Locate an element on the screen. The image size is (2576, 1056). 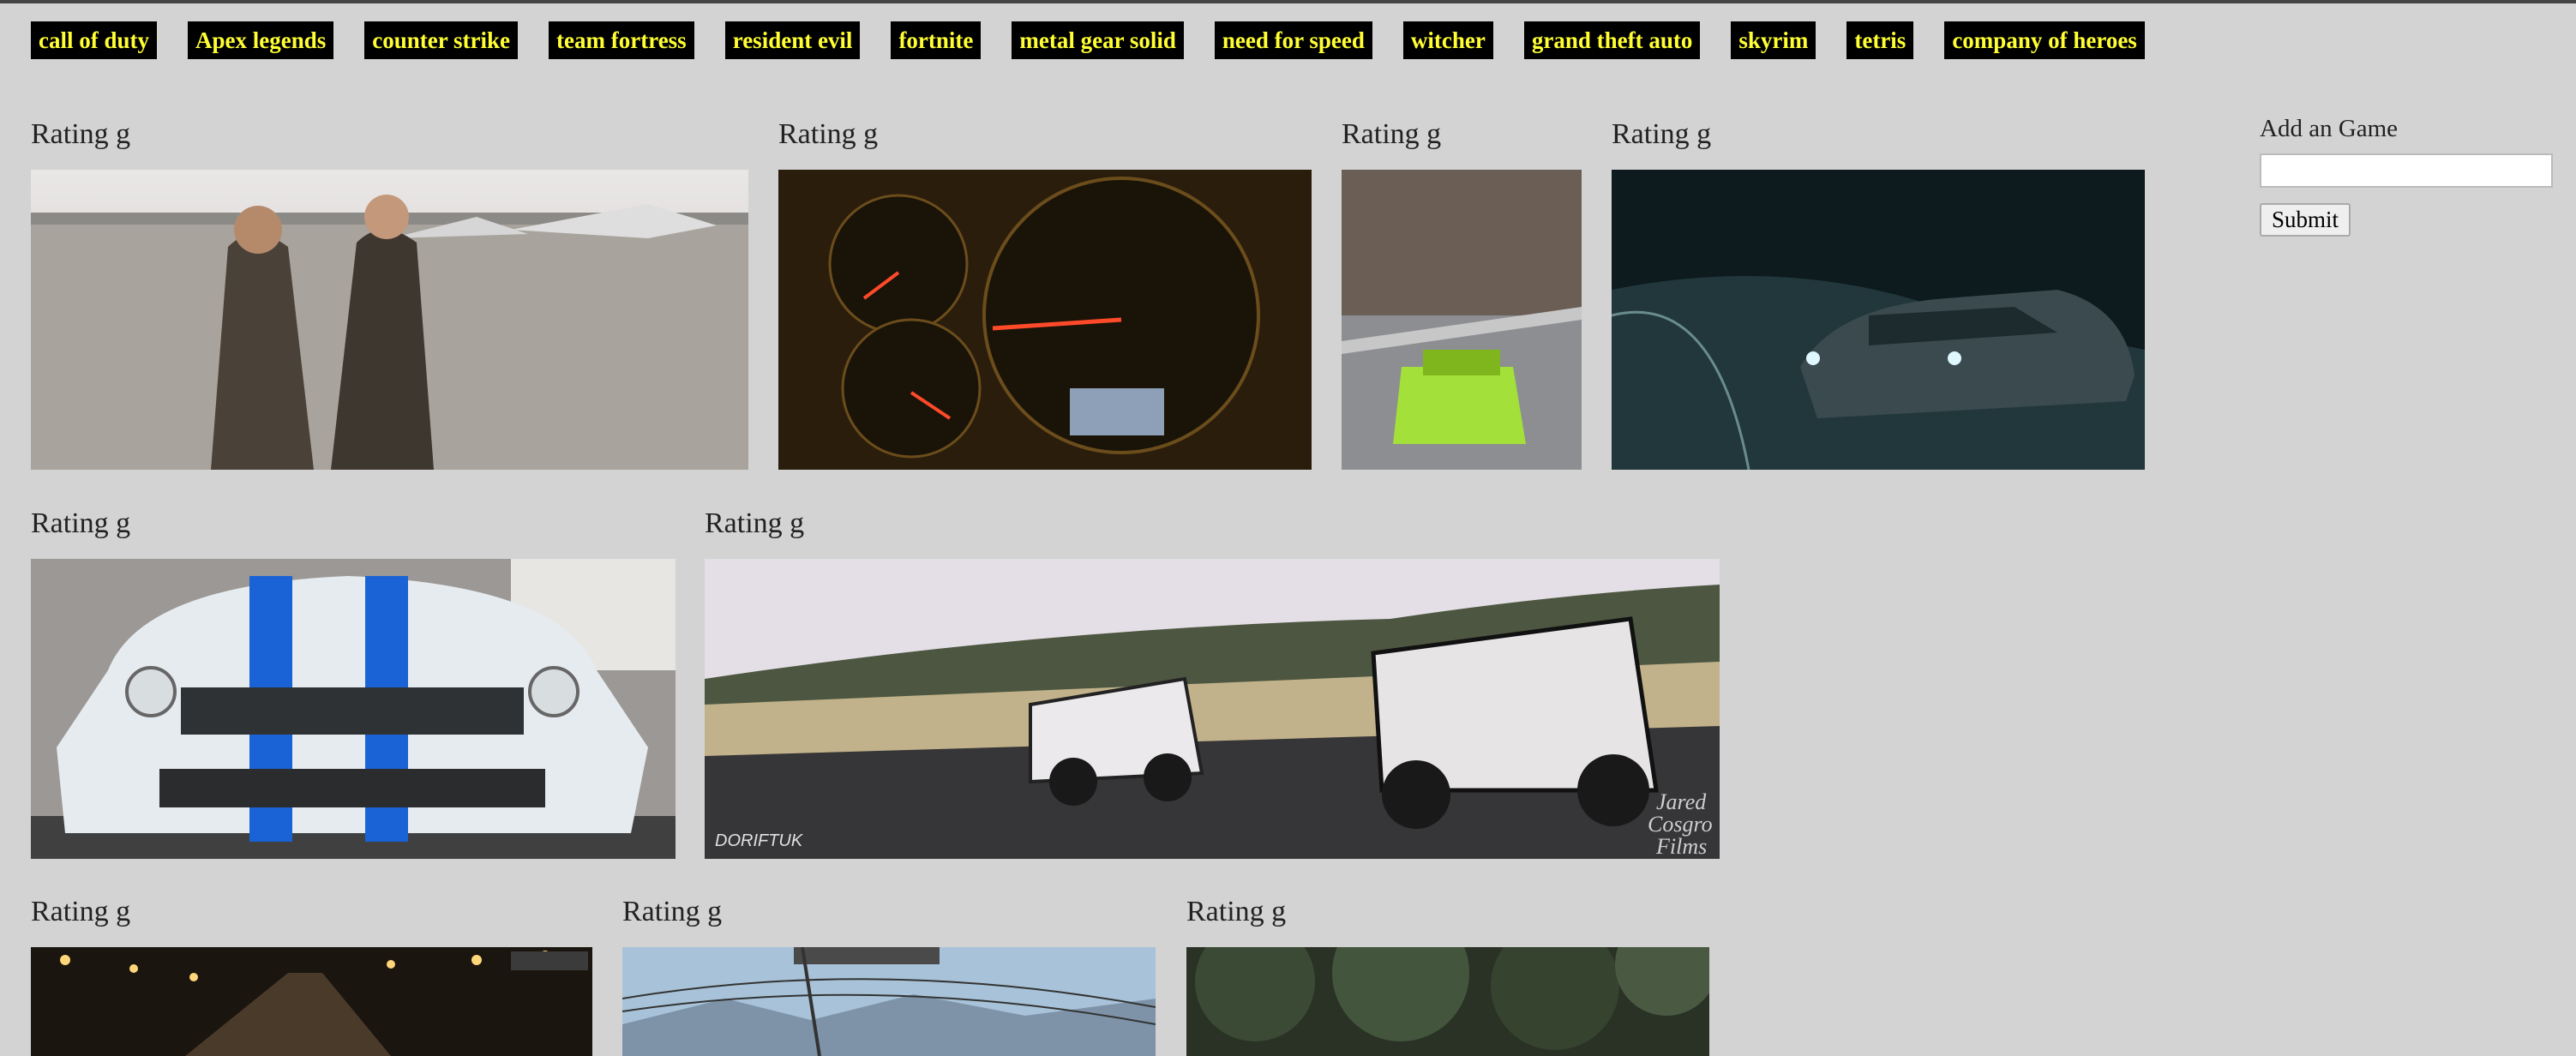
watermark-cosgro: Cosgro is located at coordinates (1680, 824).